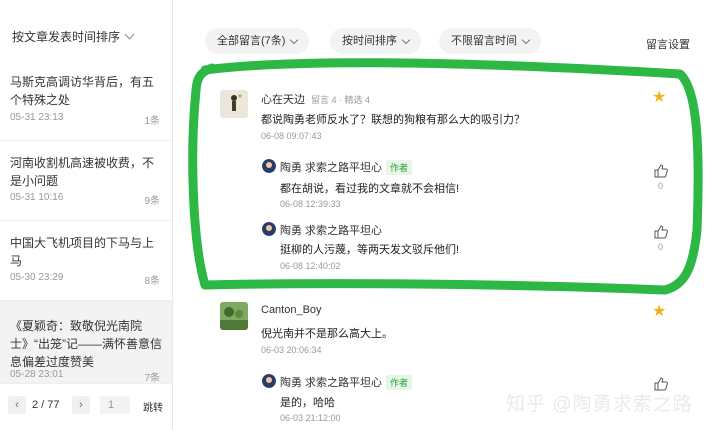 Image resolution: width=720 pixels, height=430 pixels. I want to click on filter-time: 不限留言时间, so click(490, 41).